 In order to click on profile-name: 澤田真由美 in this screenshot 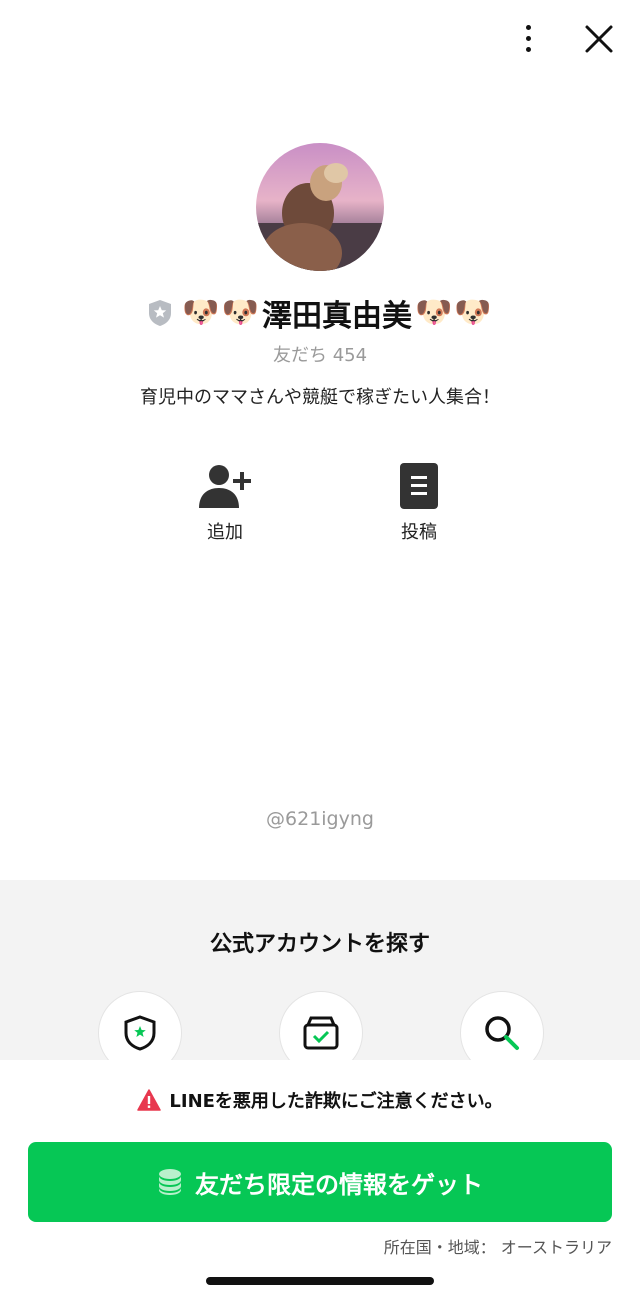, I will do `click(337, 316)`.